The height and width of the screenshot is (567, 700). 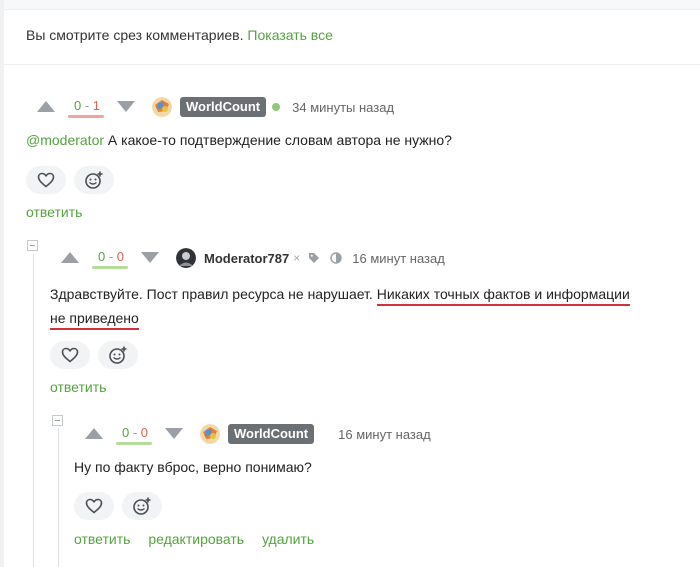 I want to click on underlined-text: не приведено, so click(x=94, y=320).